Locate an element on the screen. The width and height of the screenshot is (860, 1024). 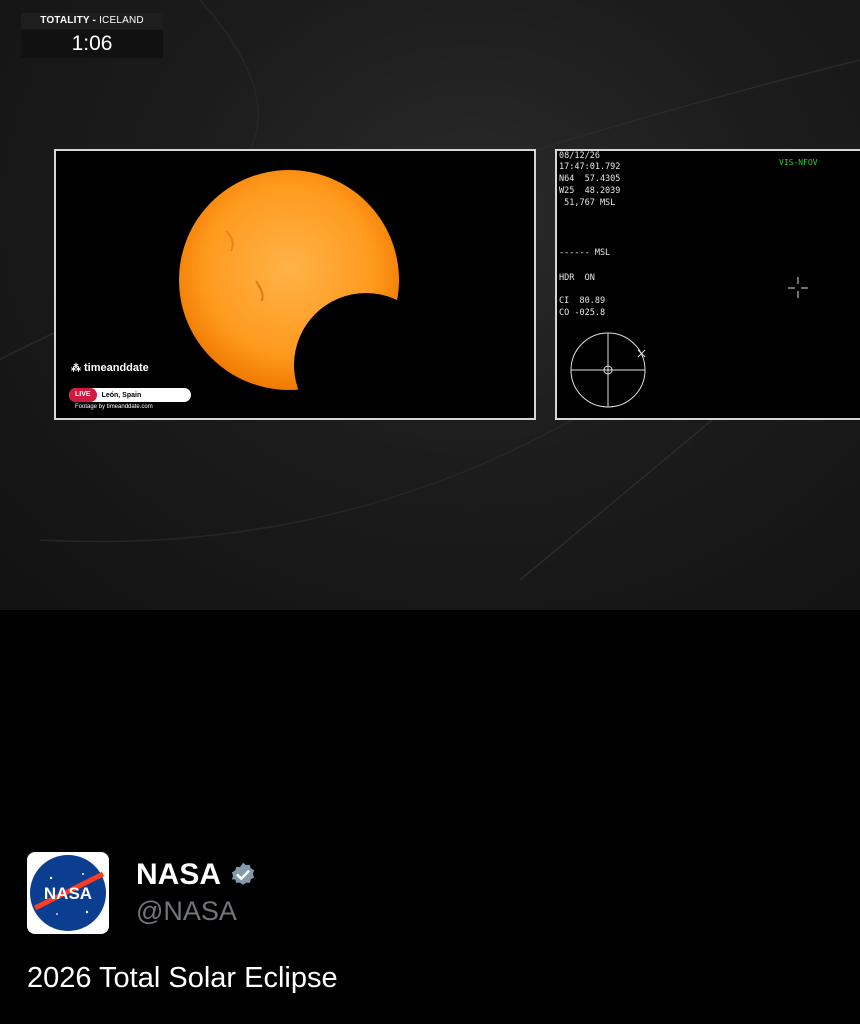
brand-name: timeanddate is located at coordinates (116, 368).